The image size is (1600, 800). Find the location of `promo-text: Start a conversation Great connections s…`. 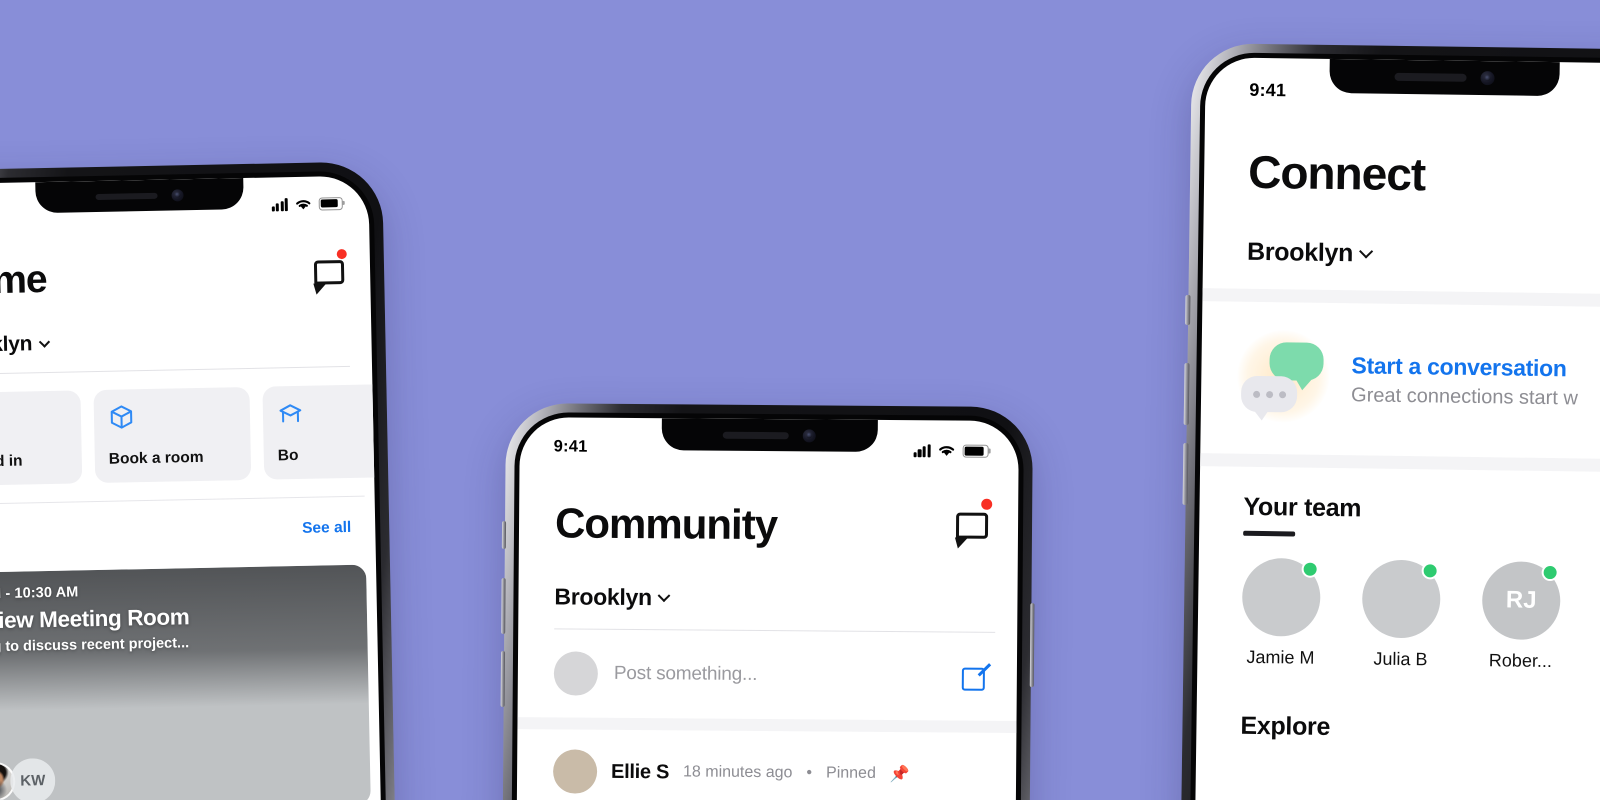

promo-text: Start a conversation Great connections s… is located at coordinates (1465, 381).